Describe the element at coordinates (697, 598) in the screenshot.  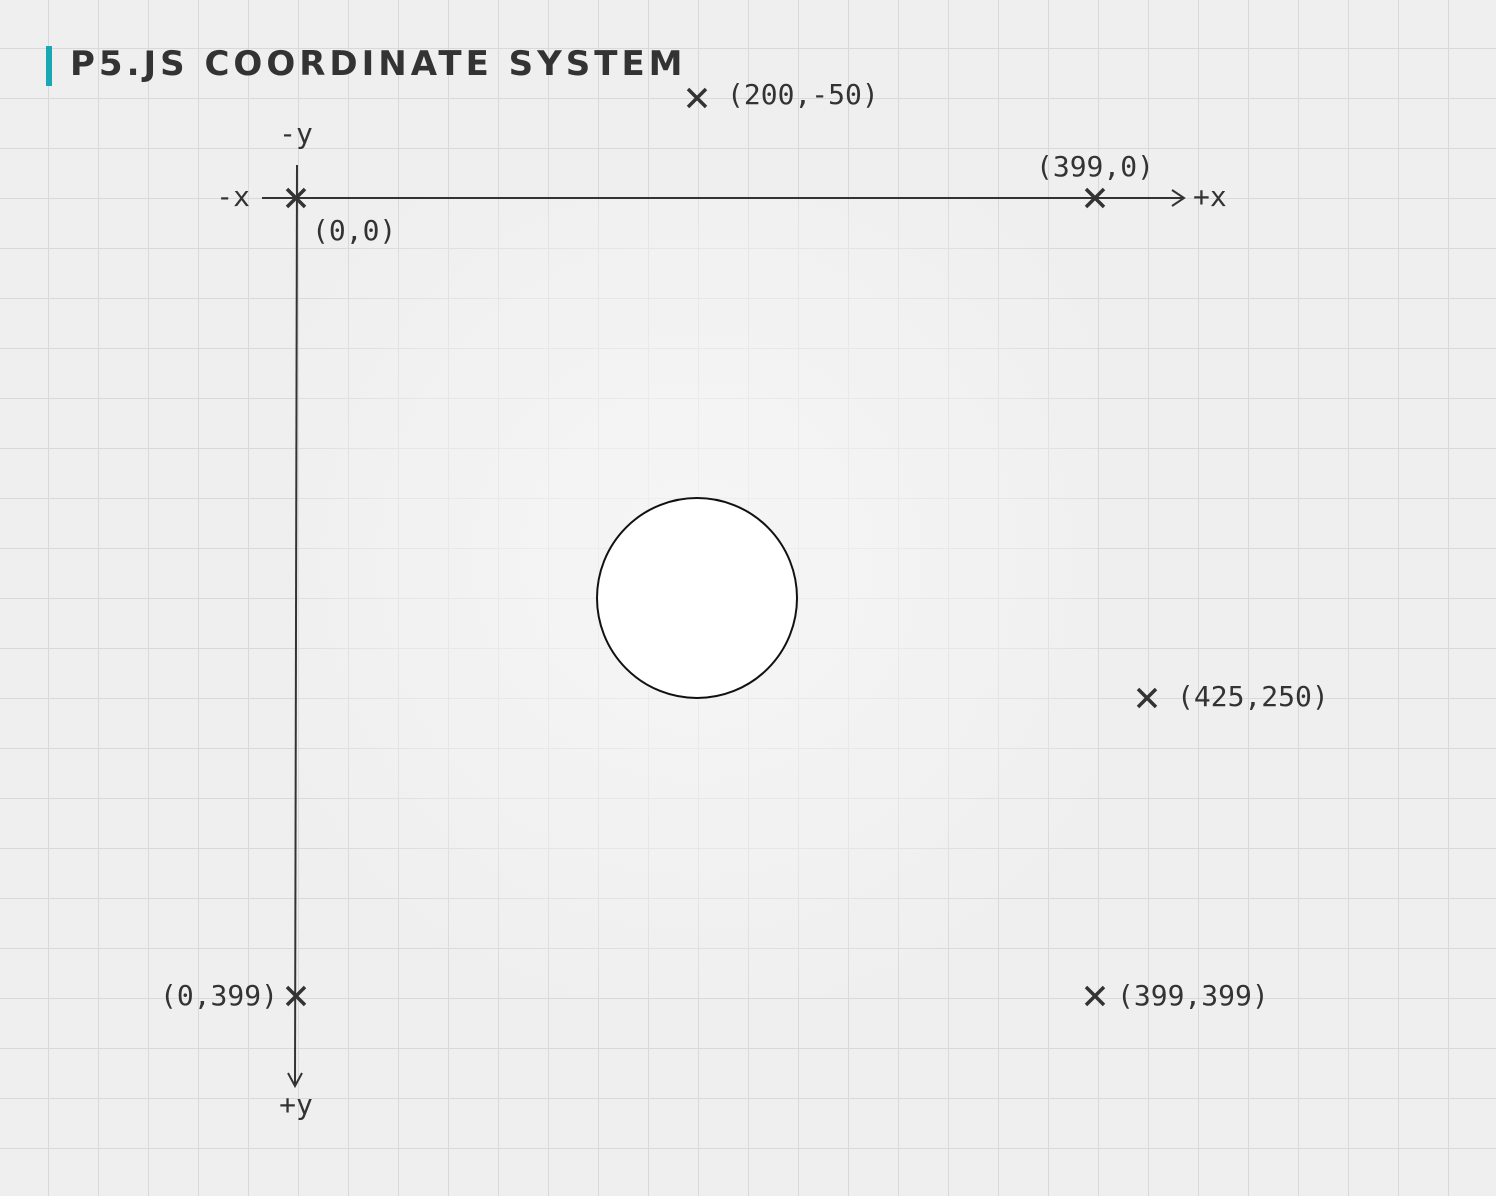
I see `circle-shape` at that location.